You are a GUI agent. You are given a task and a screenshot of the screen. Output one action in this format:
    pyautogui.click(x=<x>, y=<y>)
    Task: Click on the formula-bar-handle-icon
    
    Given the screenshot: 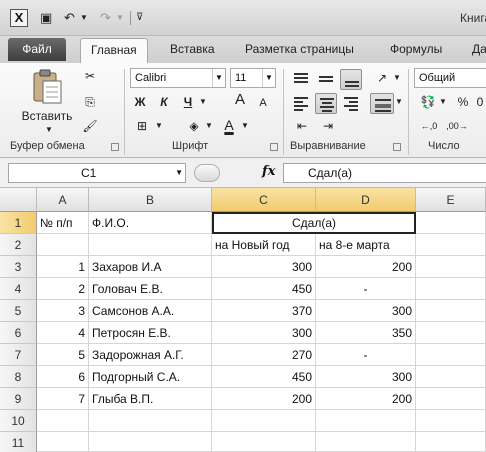 What is the action you would take?
    pyautogui.click(x=207, y=173)
    